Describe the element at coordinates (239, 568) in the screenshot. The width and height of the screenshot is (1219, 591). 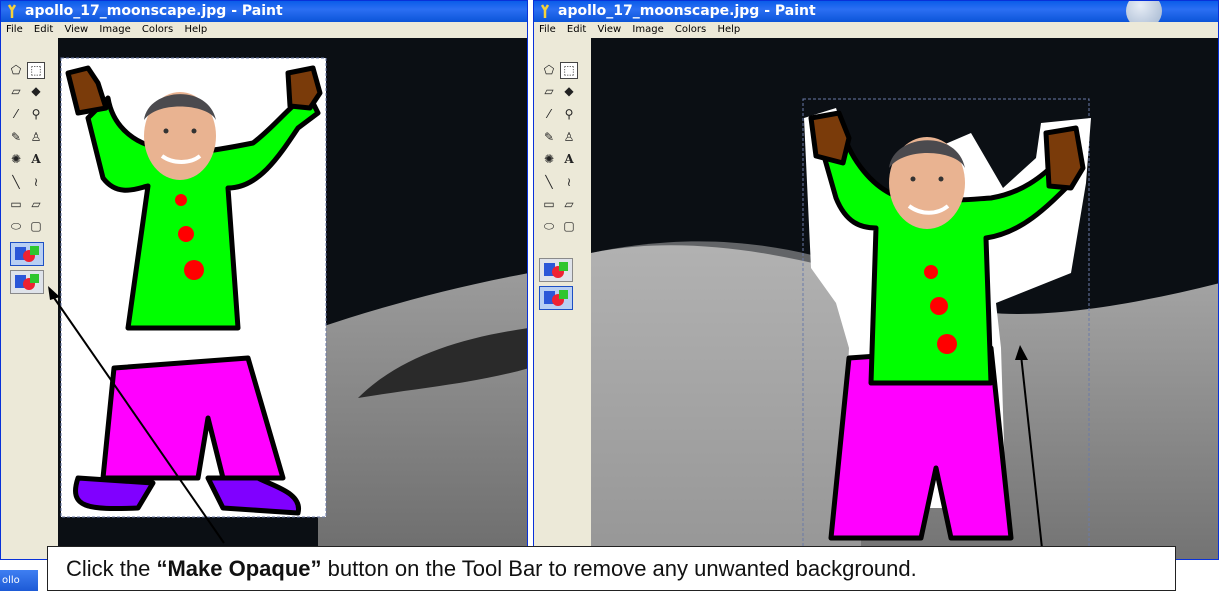
I see `callout-text-bold: “Make Opaque”` at that location.